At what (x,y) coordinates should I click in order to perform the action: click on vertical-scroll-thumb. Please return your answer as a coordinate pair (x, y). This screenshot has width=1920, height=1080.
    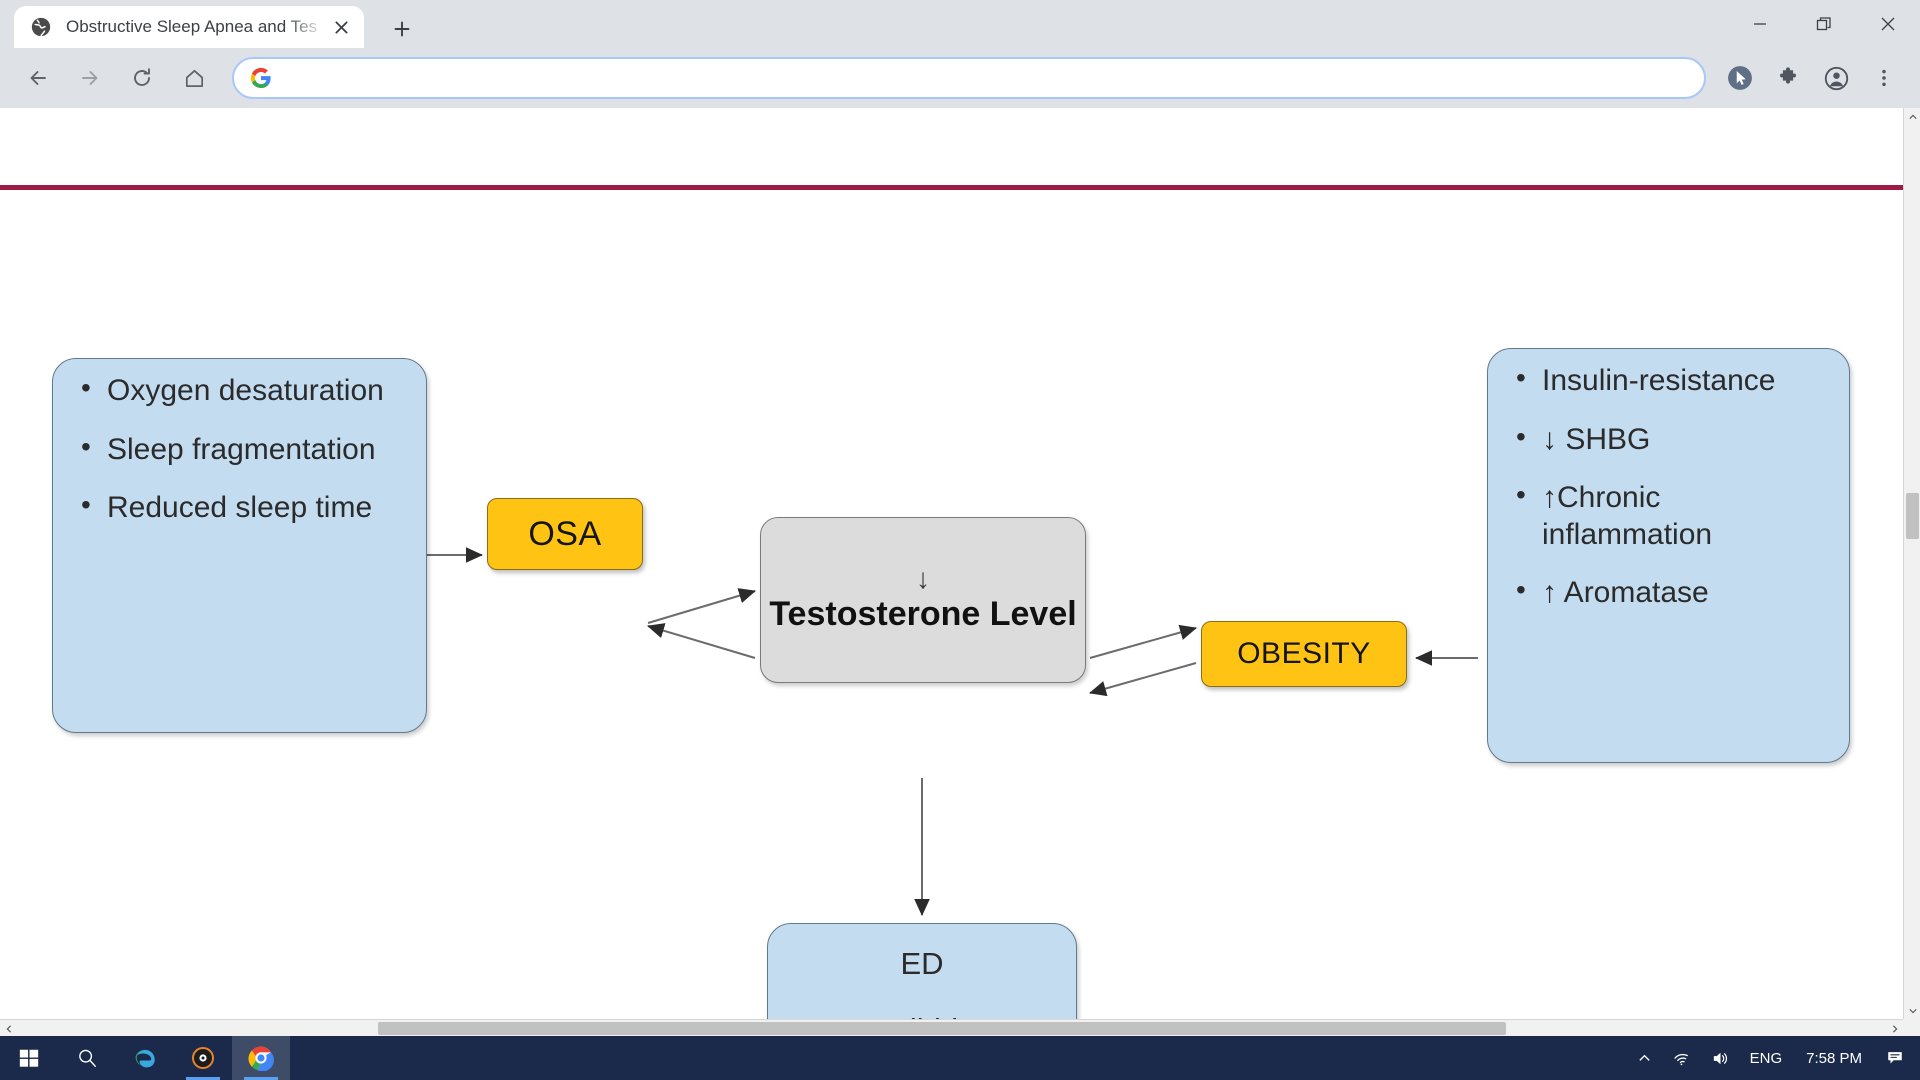
    Looking at the image, I should click on (1912, 516).